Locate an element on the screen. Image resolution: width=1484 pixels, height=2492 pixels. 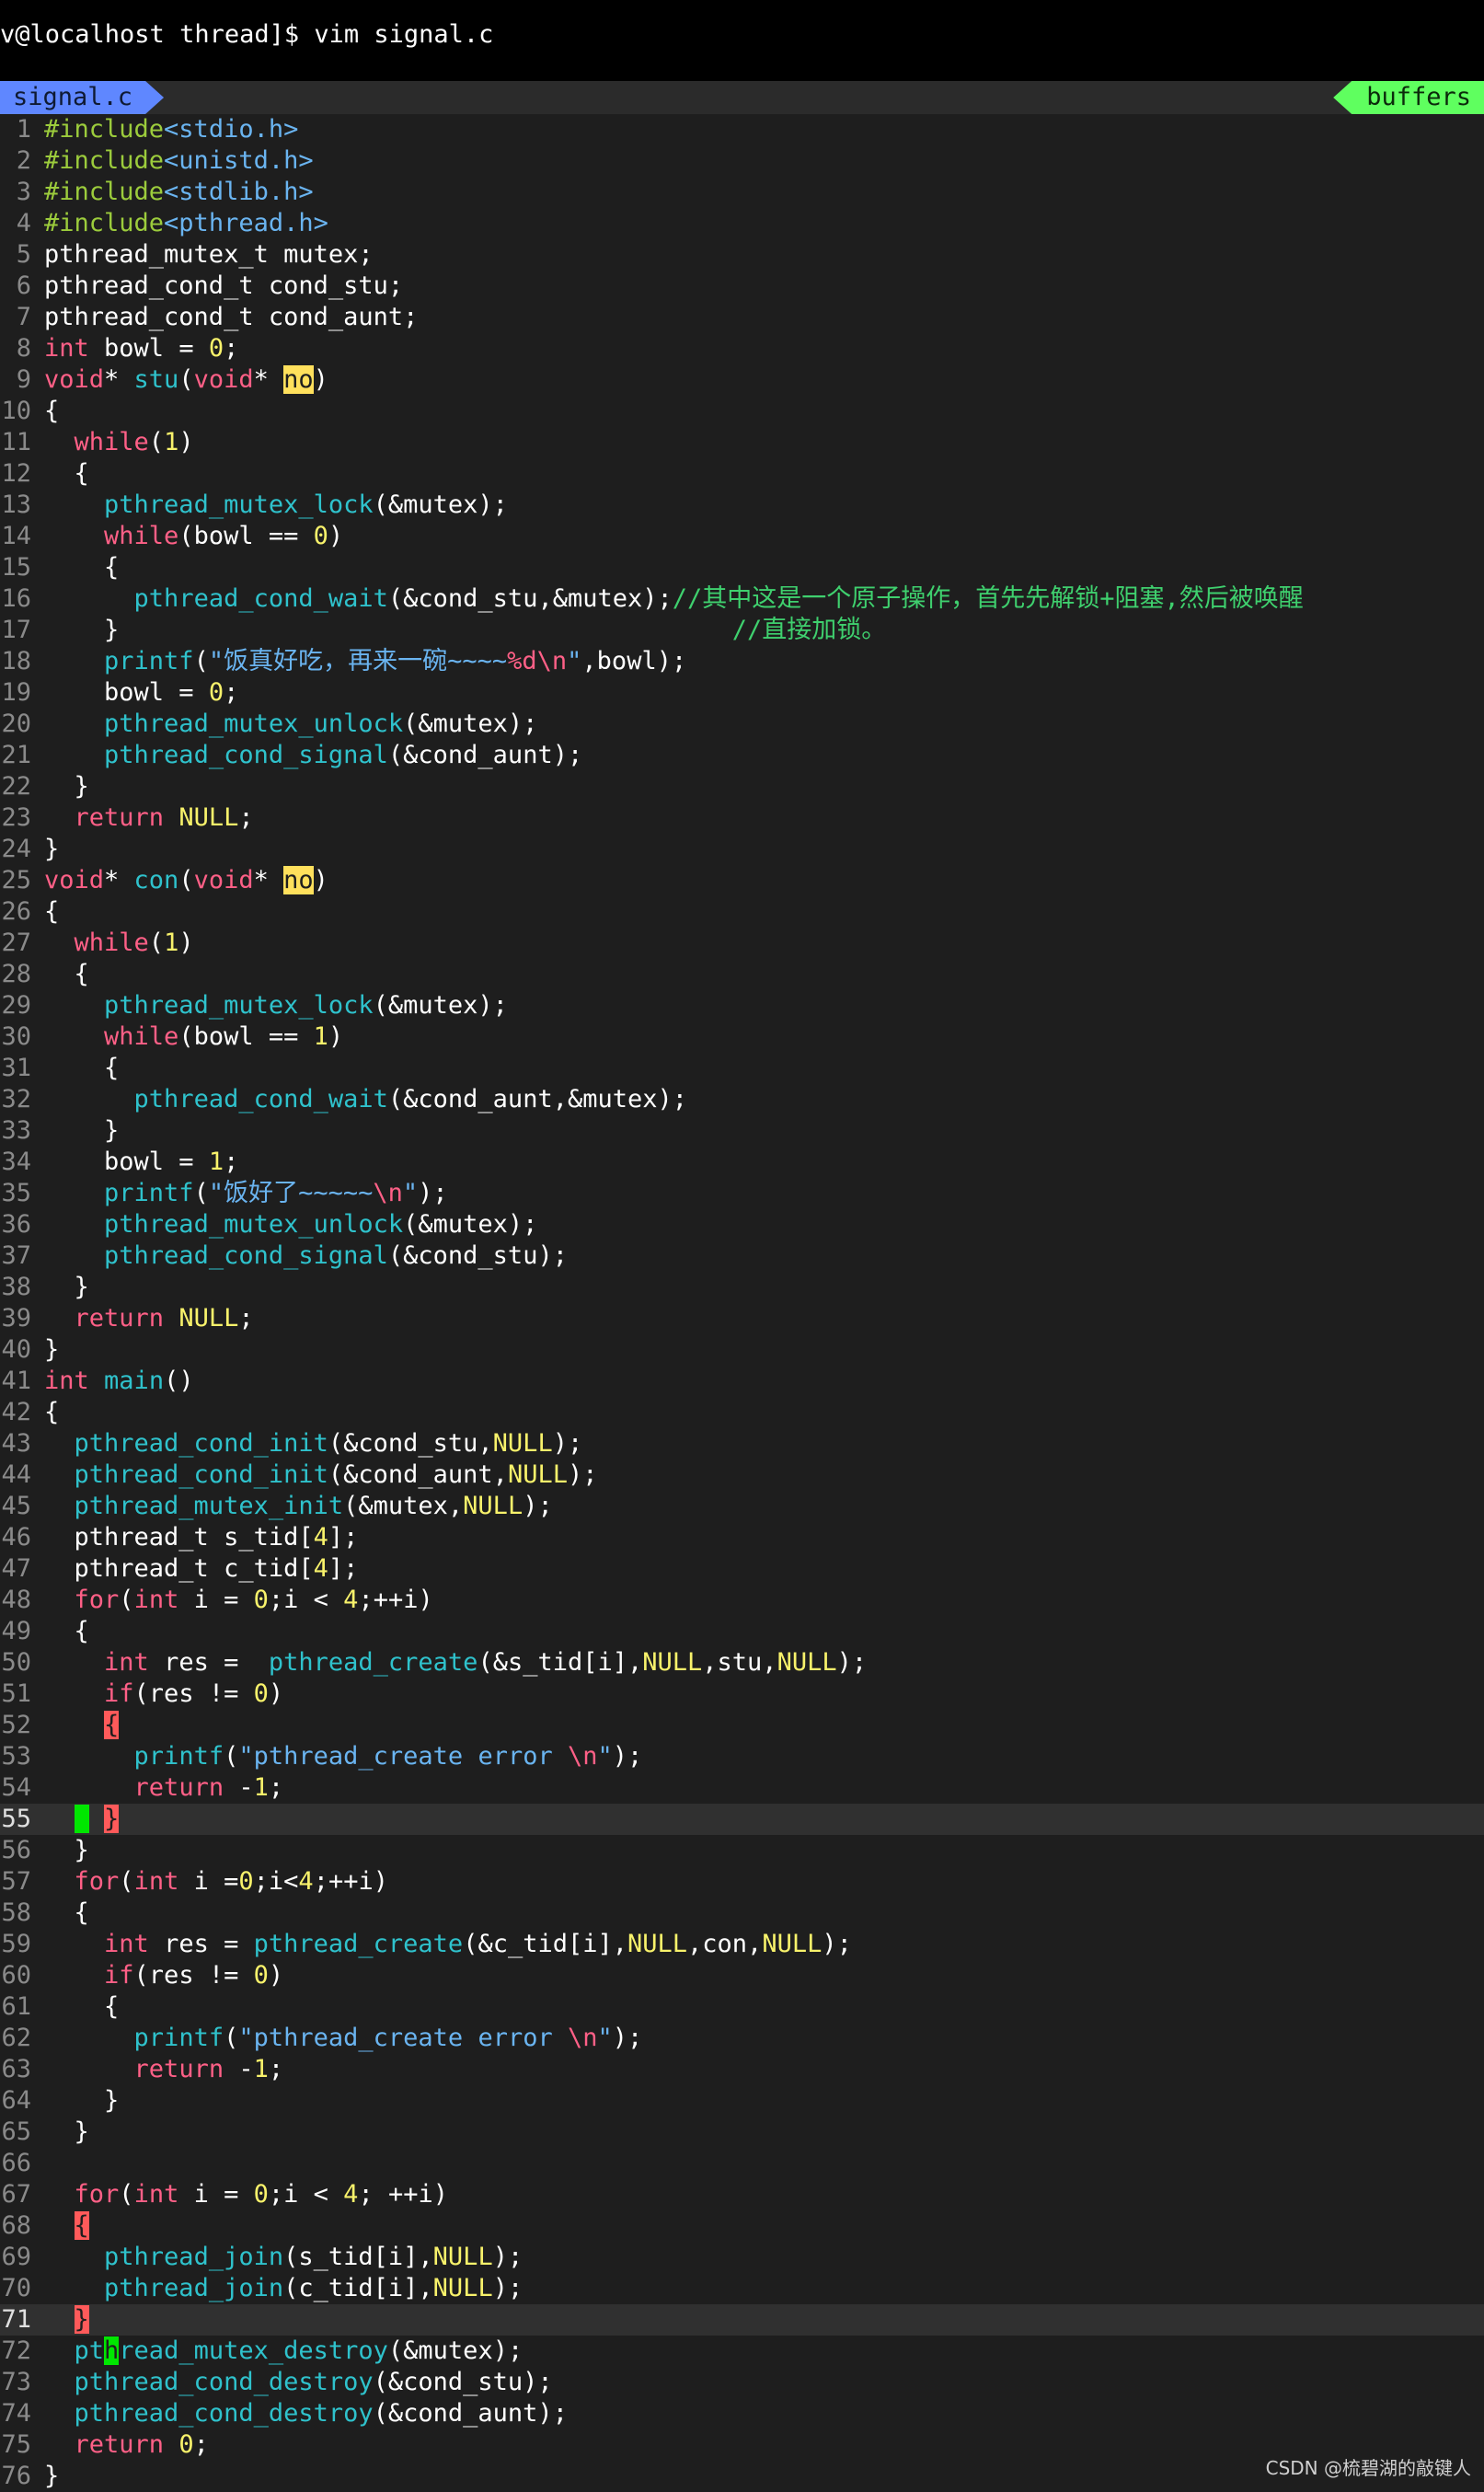
code-line: 30 while(bowl == 1) is located at coordinates (742, 1037).